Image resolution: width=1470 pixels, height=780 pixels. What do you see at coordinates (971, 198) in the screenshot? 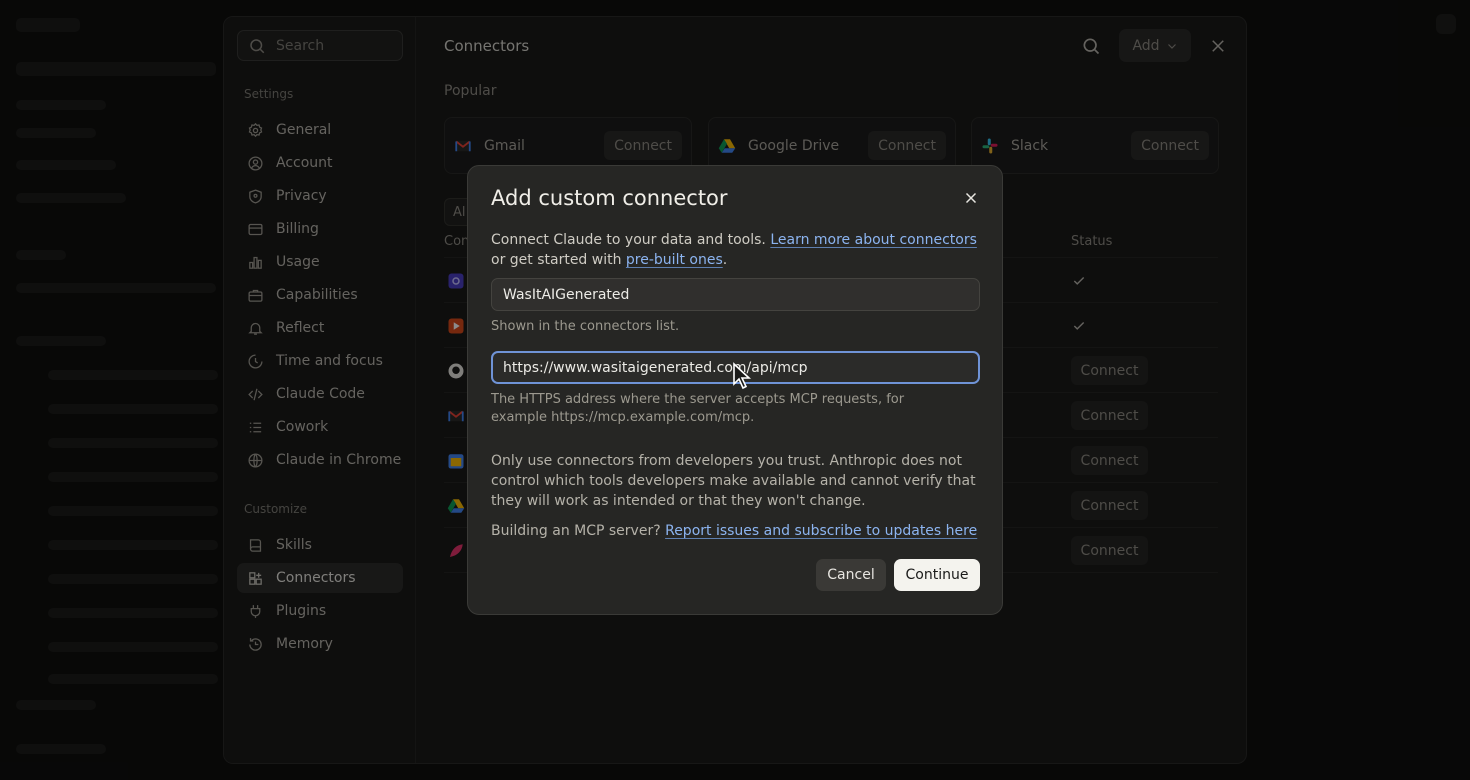
I see `close-icon` at bounding box center [971, 198].